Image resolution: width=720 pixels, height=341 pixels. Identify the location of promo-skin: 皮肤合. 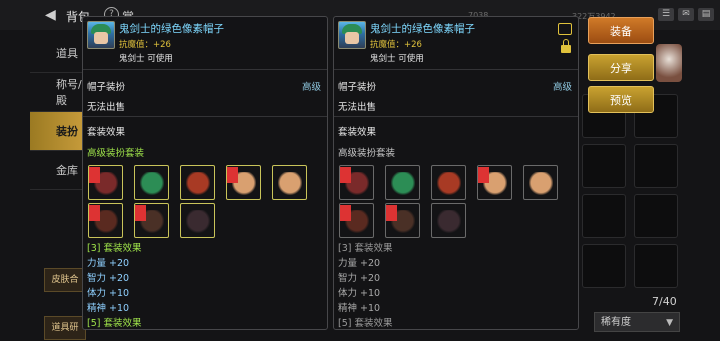
(65, 280).